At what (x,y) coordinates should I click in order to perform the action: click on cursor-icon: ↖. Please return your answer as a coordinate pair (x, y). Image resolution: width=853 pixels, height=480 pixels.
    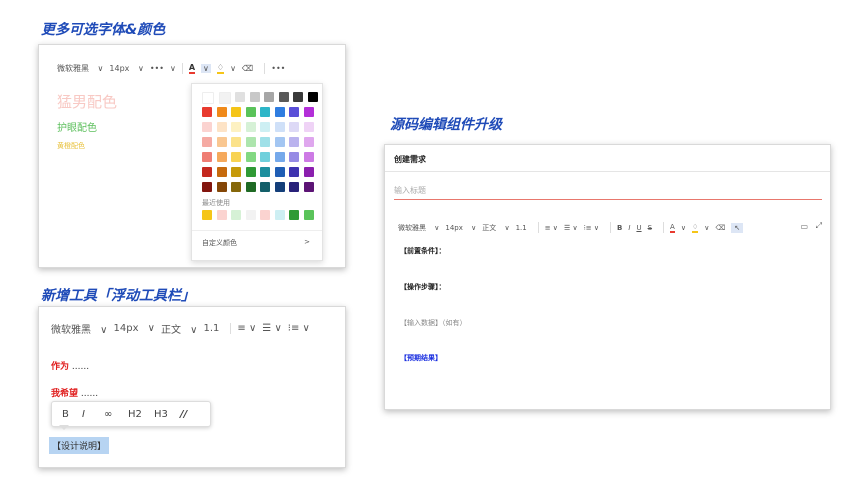
    Looking at the image, I should click on (737, 227).